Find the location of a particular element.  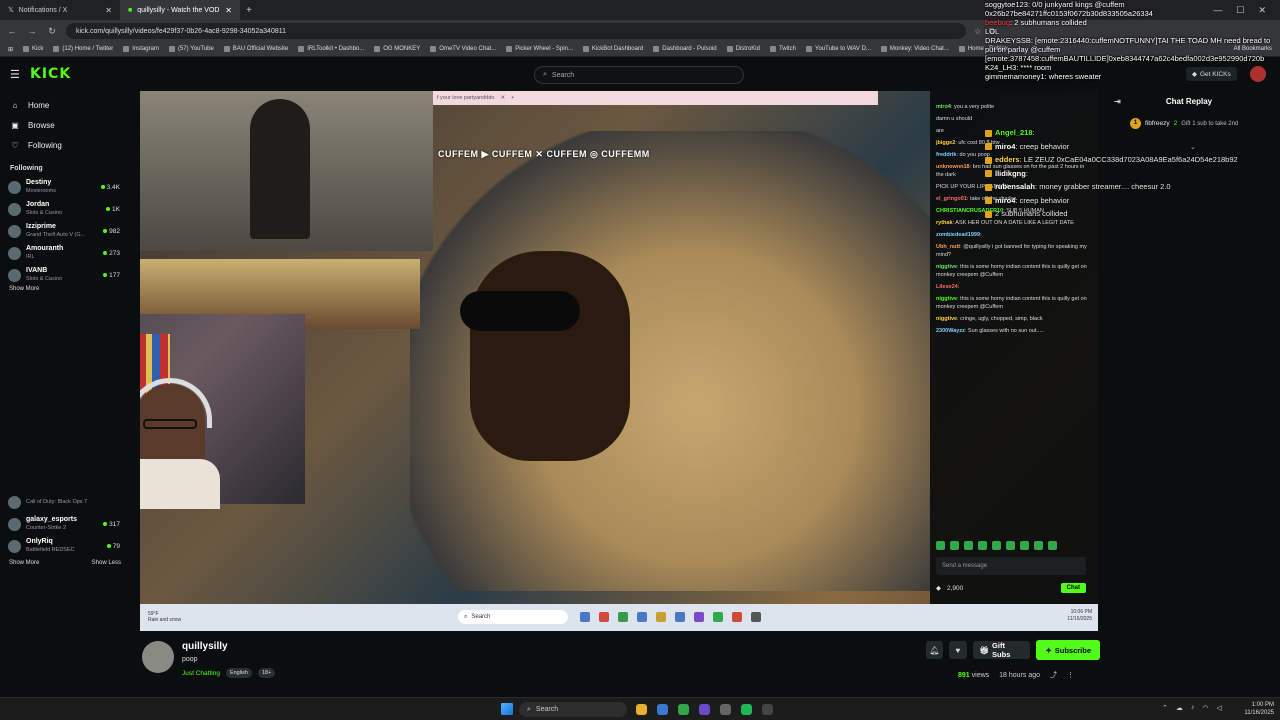

sidebar-channel: Amouranth IRL 273 is located at coordinates (64, 253).